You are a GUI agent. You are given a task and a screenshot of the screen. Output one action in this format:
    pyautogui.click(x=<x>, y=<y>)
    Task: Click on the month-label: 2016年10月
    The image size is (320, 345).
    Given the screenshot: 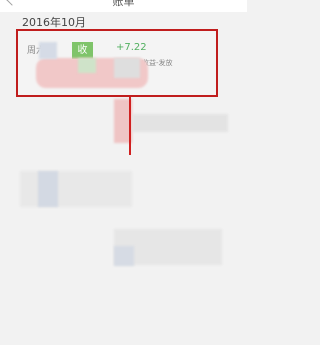 What is the action you would take?
    pyautogui.click(x=54, y=22)
    